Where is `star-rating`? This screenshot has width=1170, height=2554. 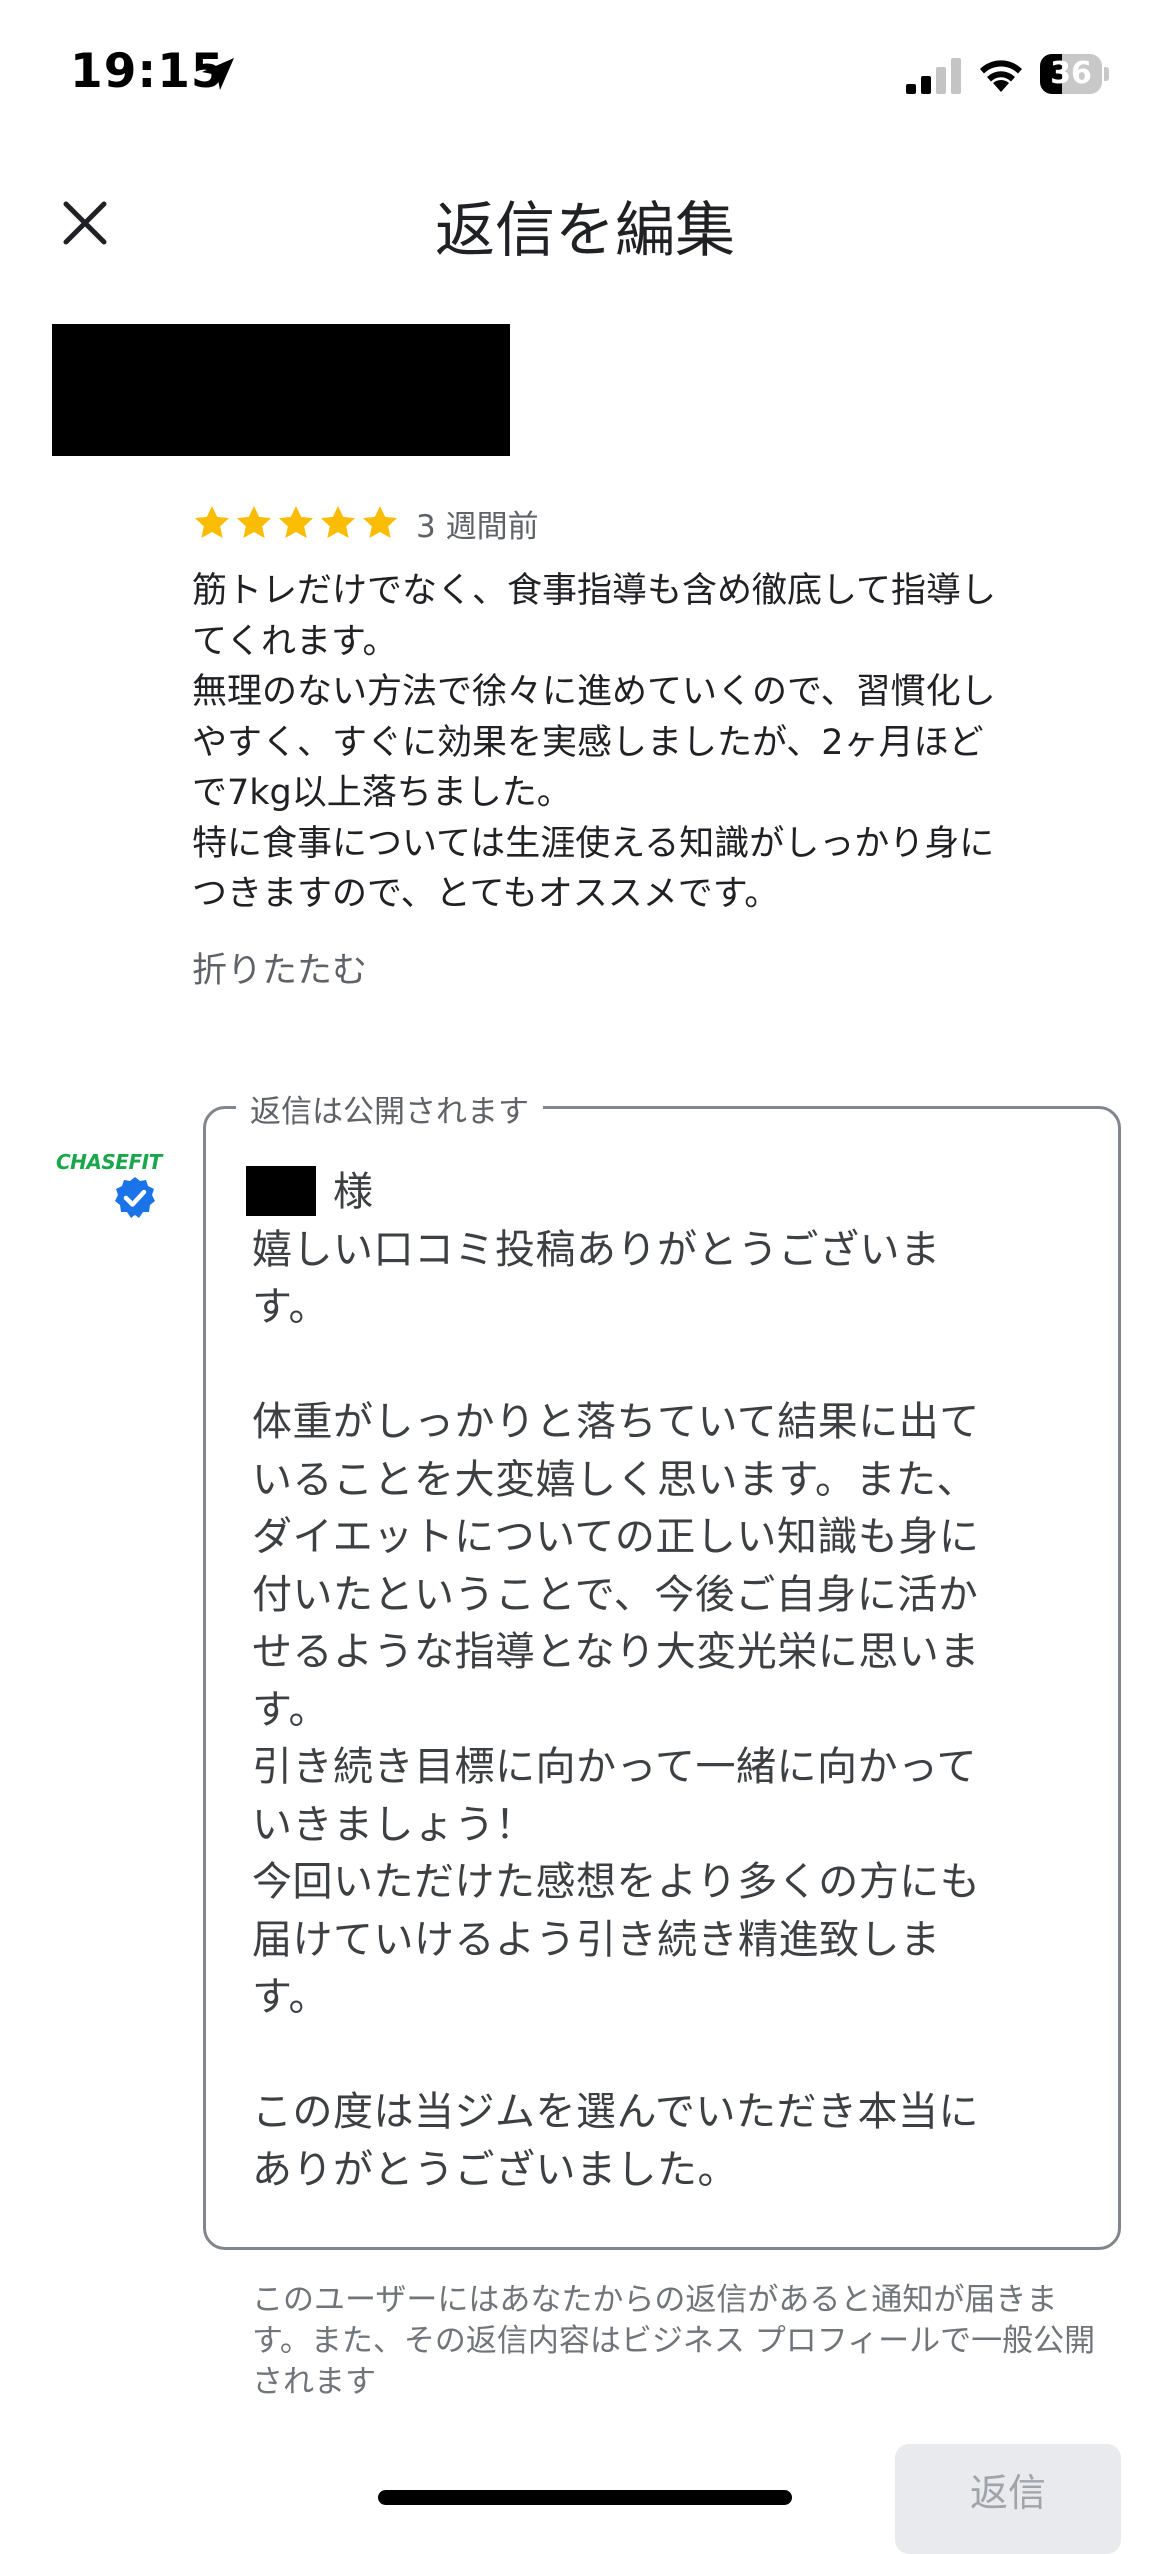 star-rating is located at coordinates (297, 523).